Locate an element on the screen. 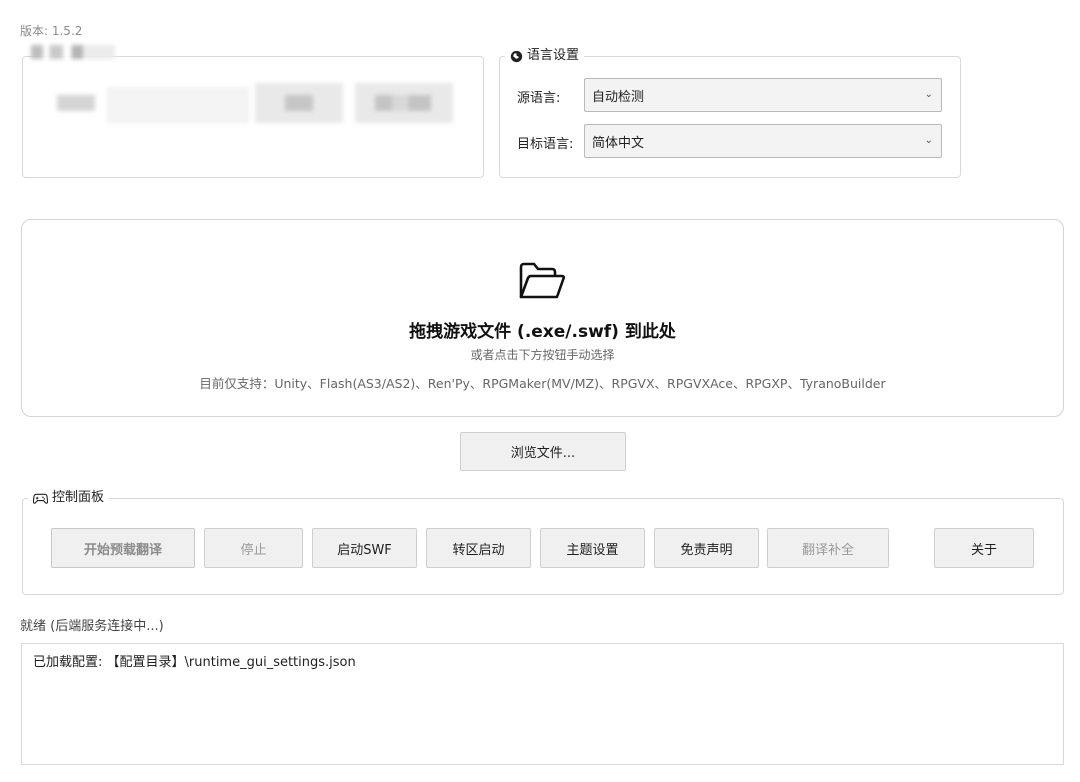 The height and width of the screenshot is (782, 1080). start-preload-translation-button: 开始预载翻译 is located at coordinates (123, 548).